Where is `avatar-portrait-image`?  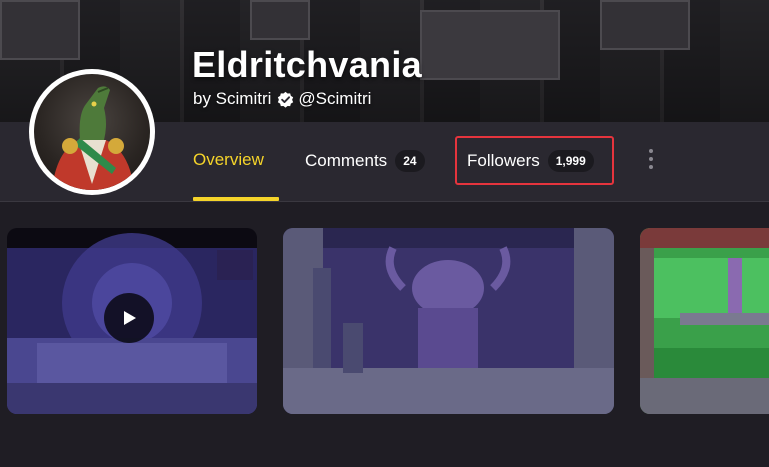
avatar-portrait-image is located at coordinates (93, 138).